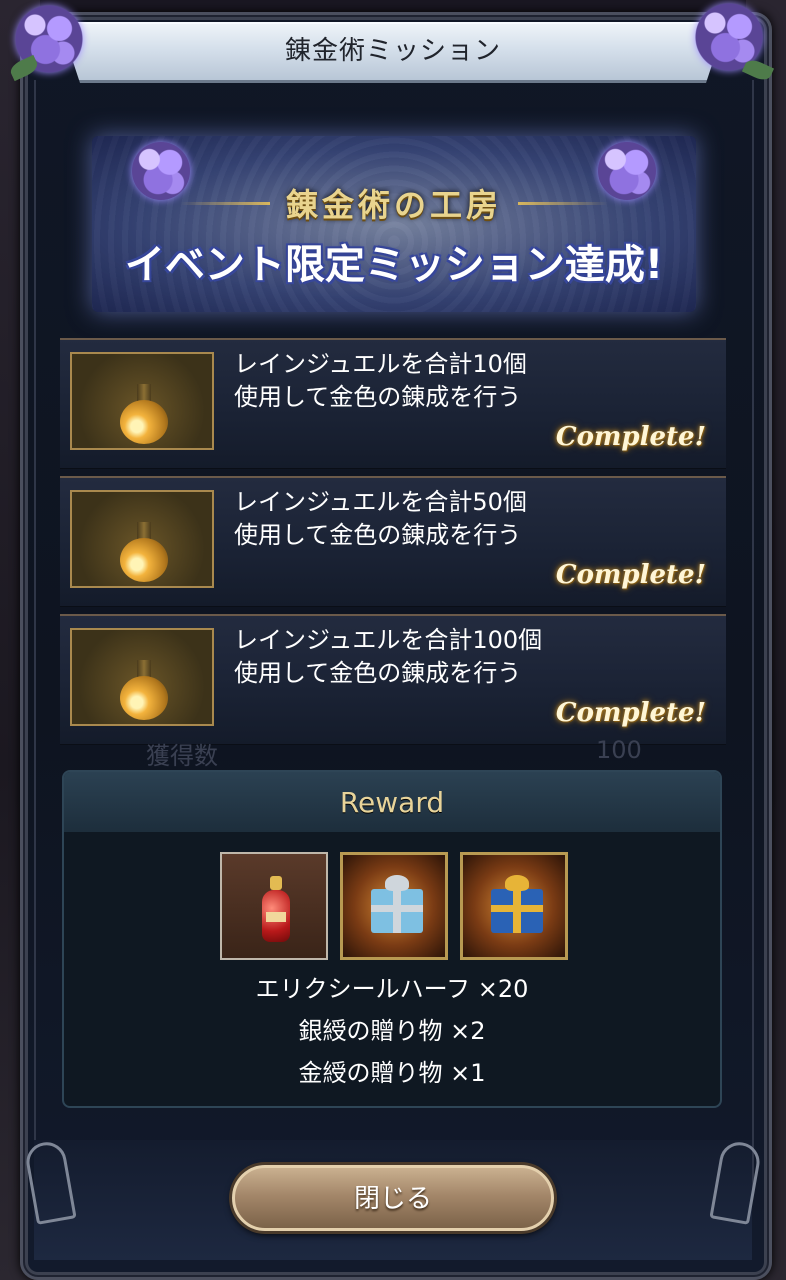 The height and width of the screenshot is (1280, 786). Describe the element at coordinates (393, 1198) in the screenshot. I see `close-button: 閉じる` at that location.